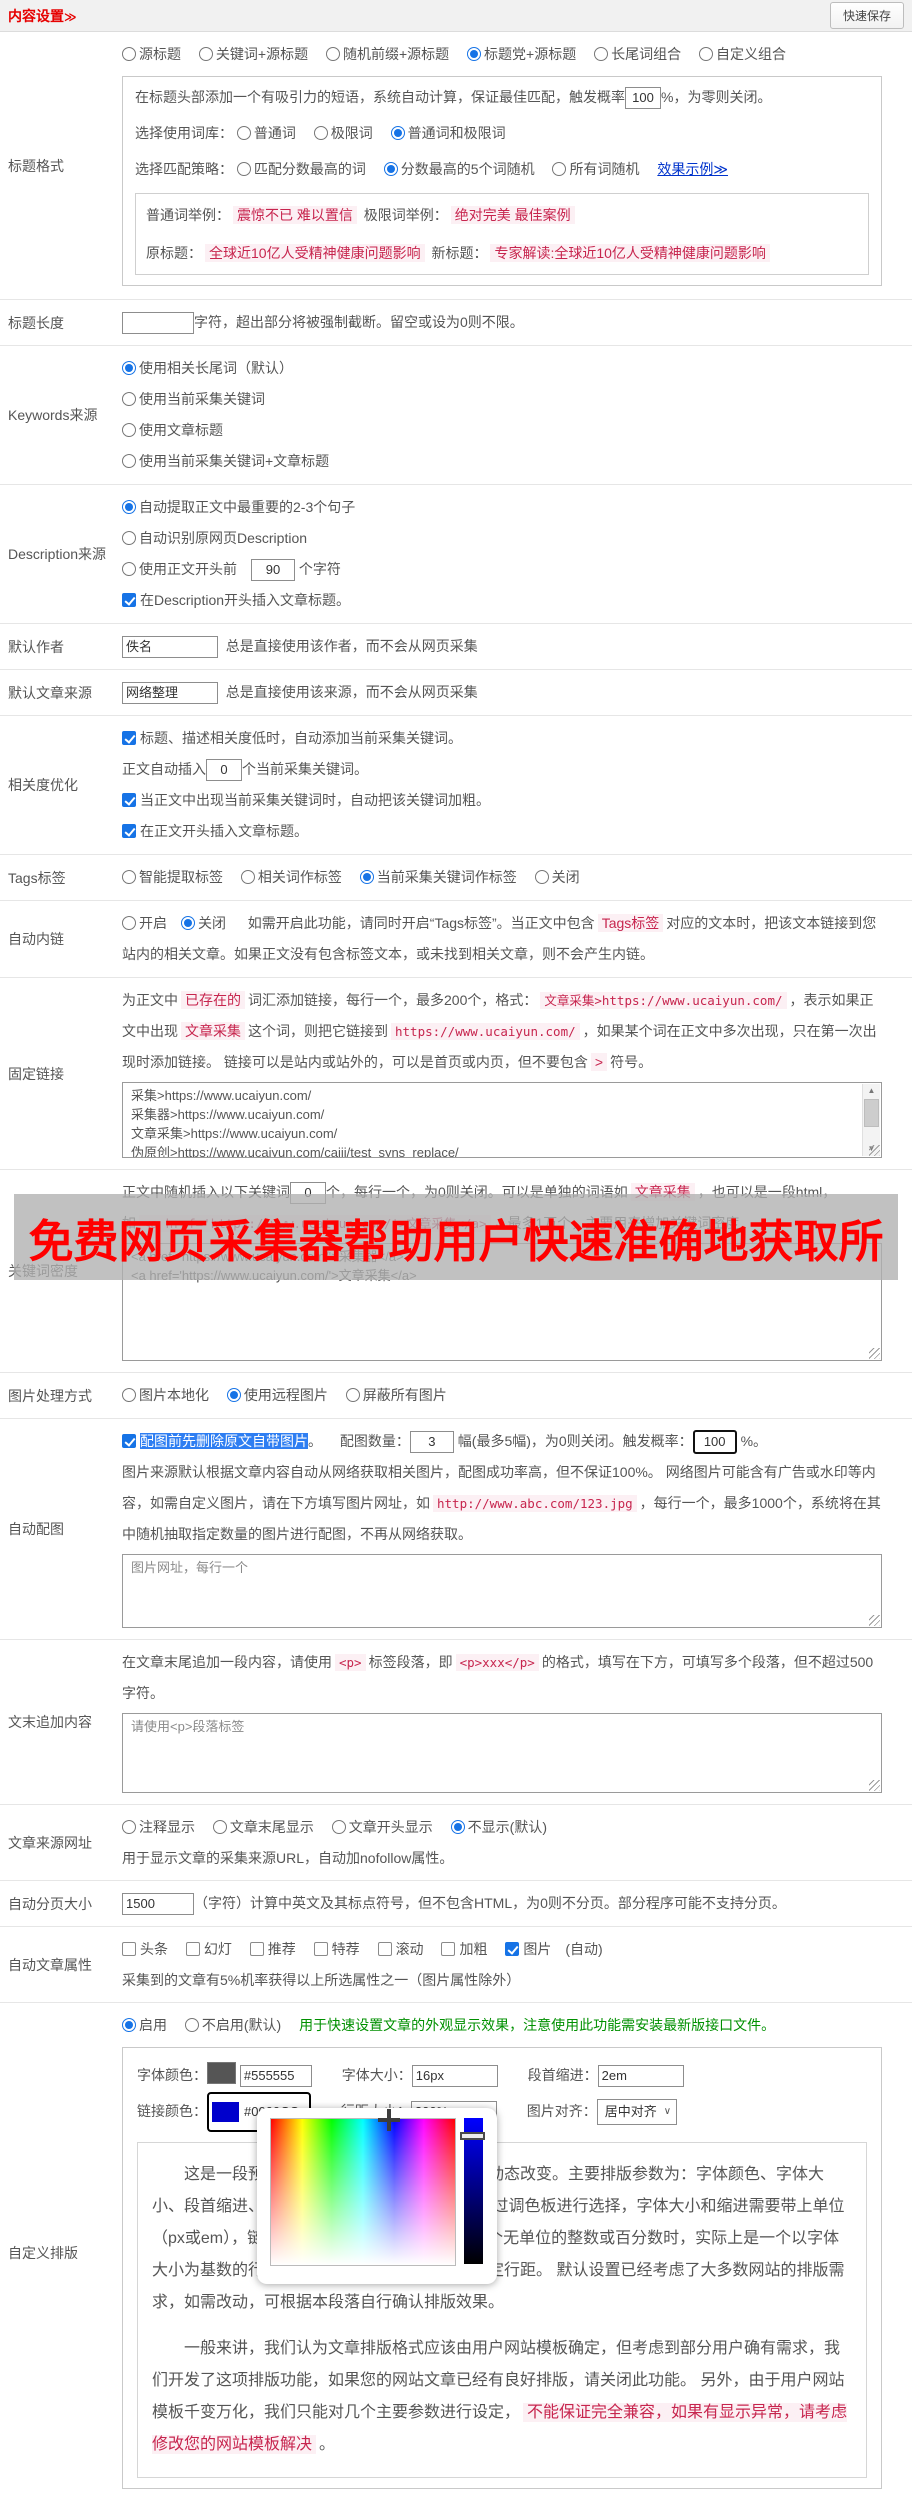 The image size is (912, 2502). I want to click on checkbox-option-checked: 图片, so click(528, 1949).